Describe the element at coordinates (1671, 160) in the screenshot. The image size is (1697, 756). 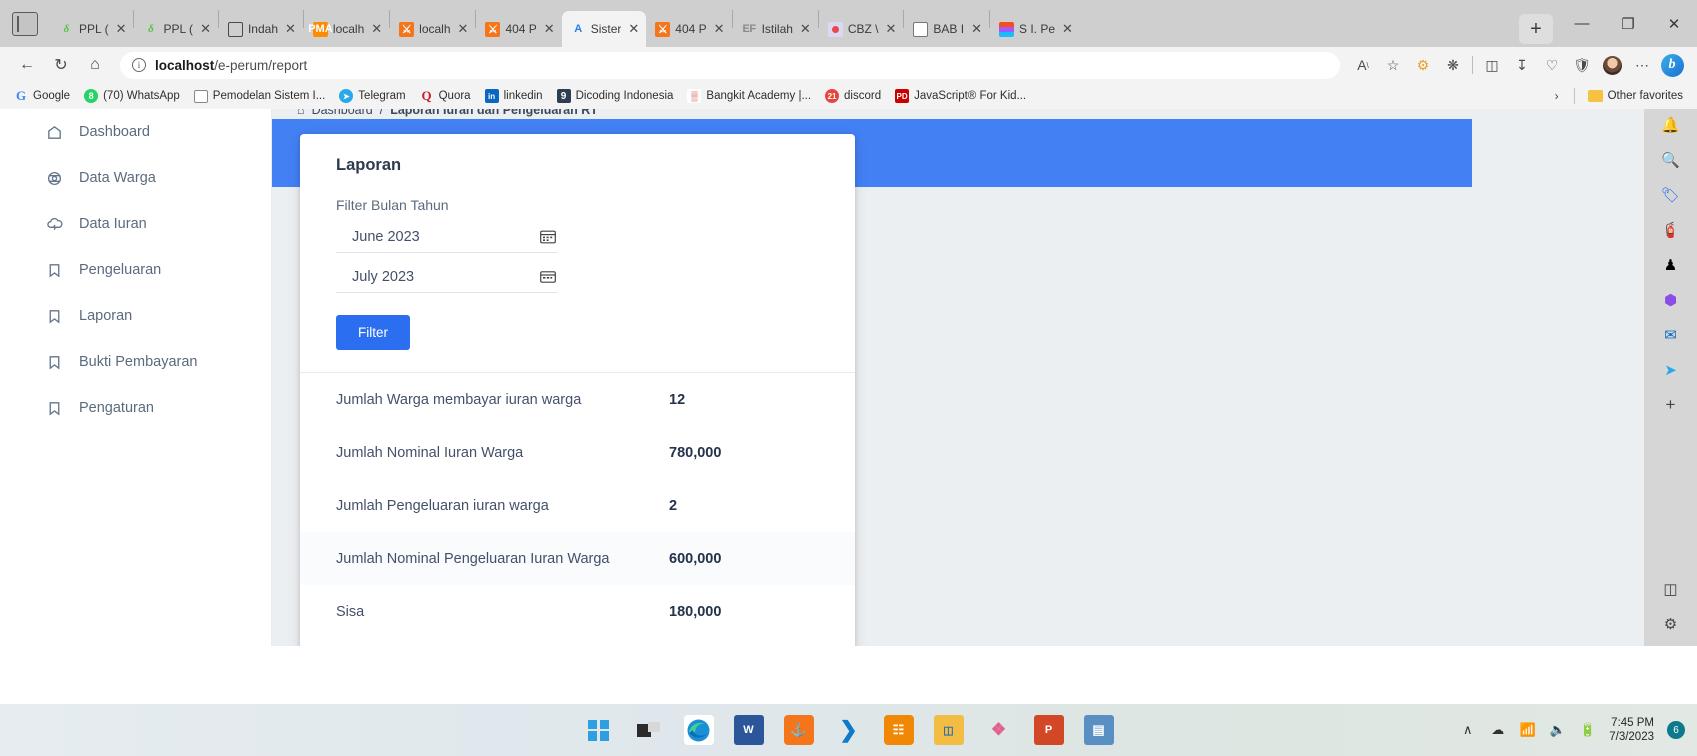
I see `search-icon: 🔍` at that location.